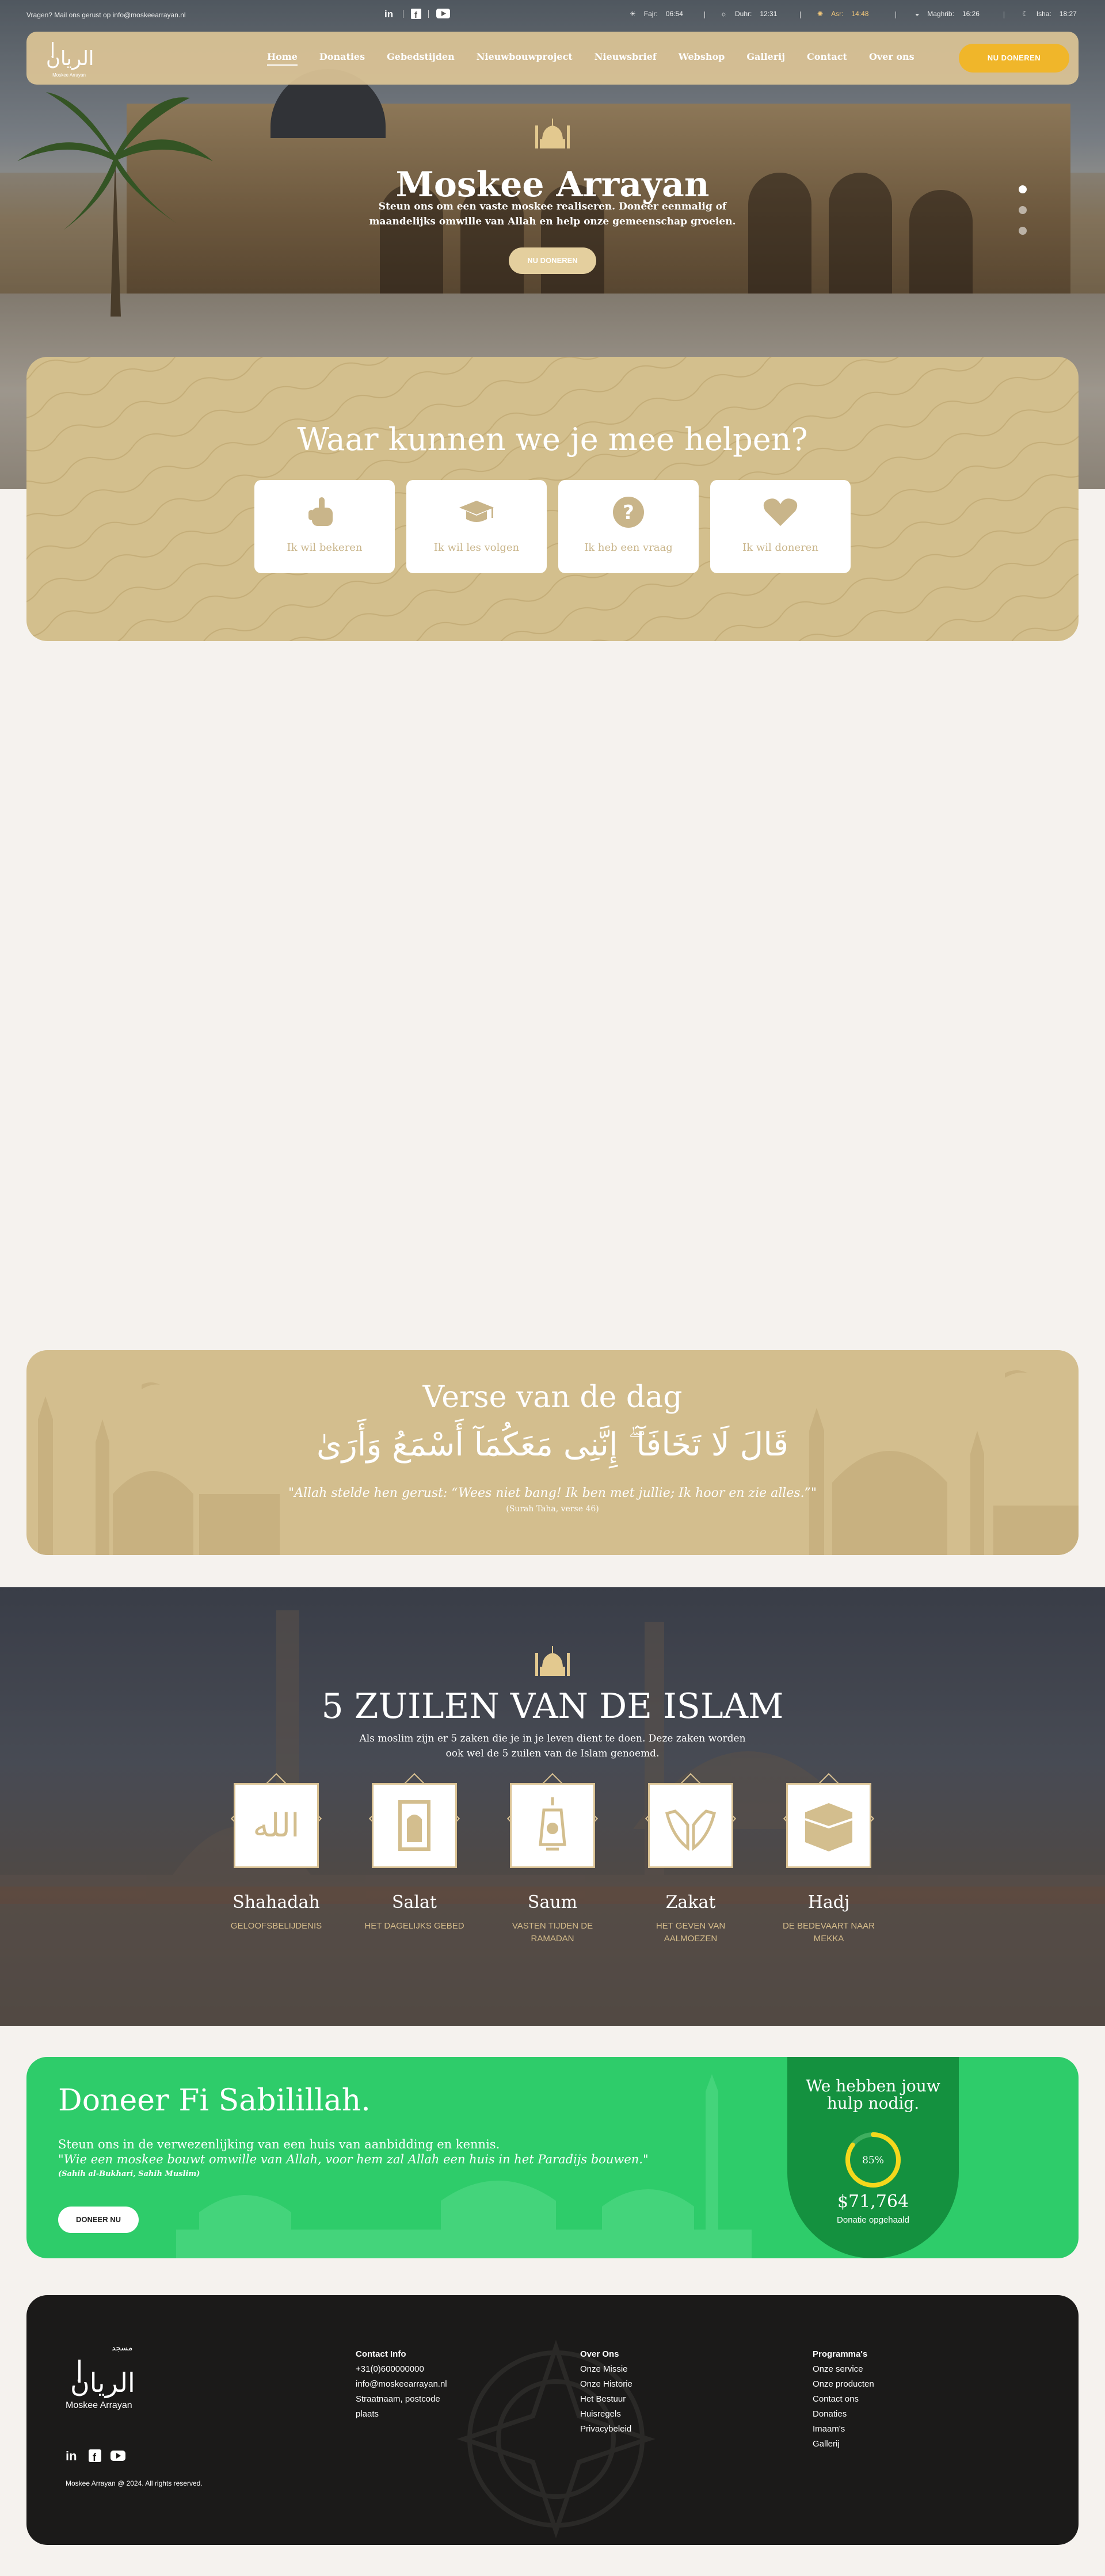 This screenshot has height=2576, width=1105. I want to click on footer-phone: +31(0)600000000, so click(402, 2369).